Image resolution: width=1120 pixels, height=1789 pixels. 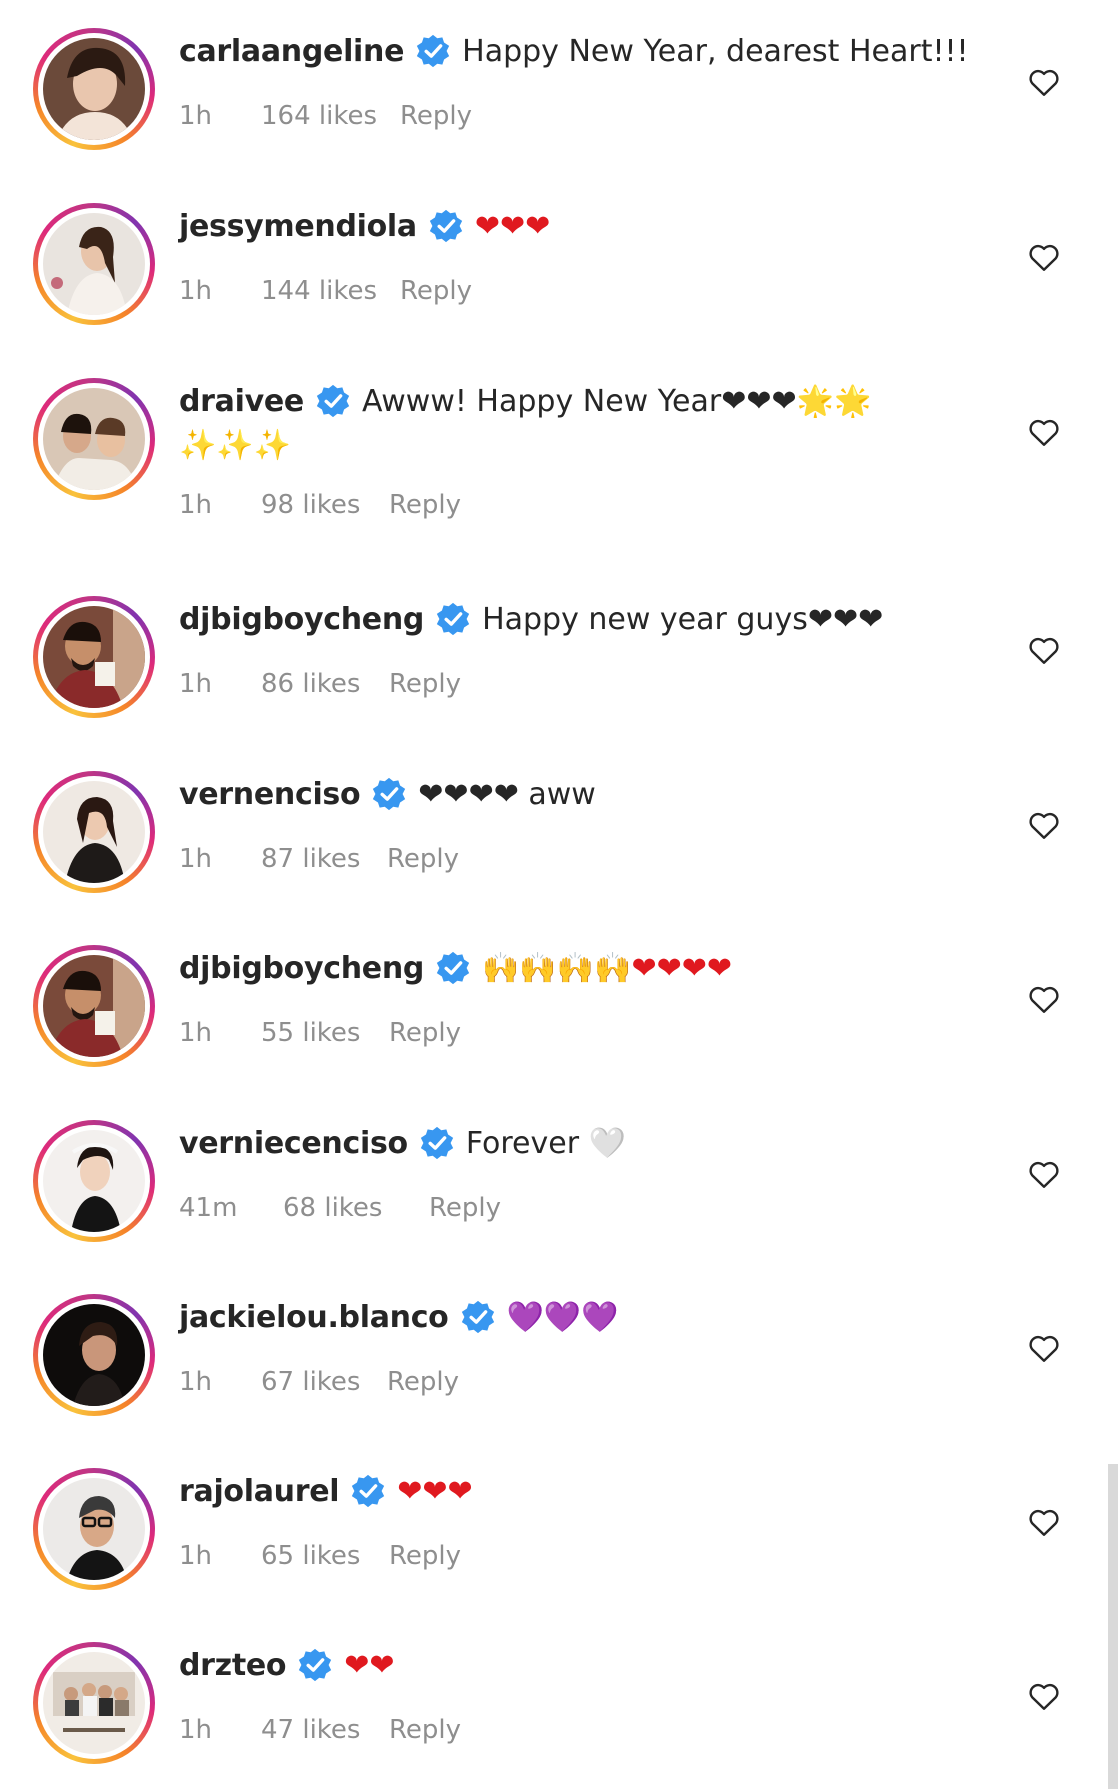 I want to click on likes-count: 68 likes, so click(x=356, y=1208).